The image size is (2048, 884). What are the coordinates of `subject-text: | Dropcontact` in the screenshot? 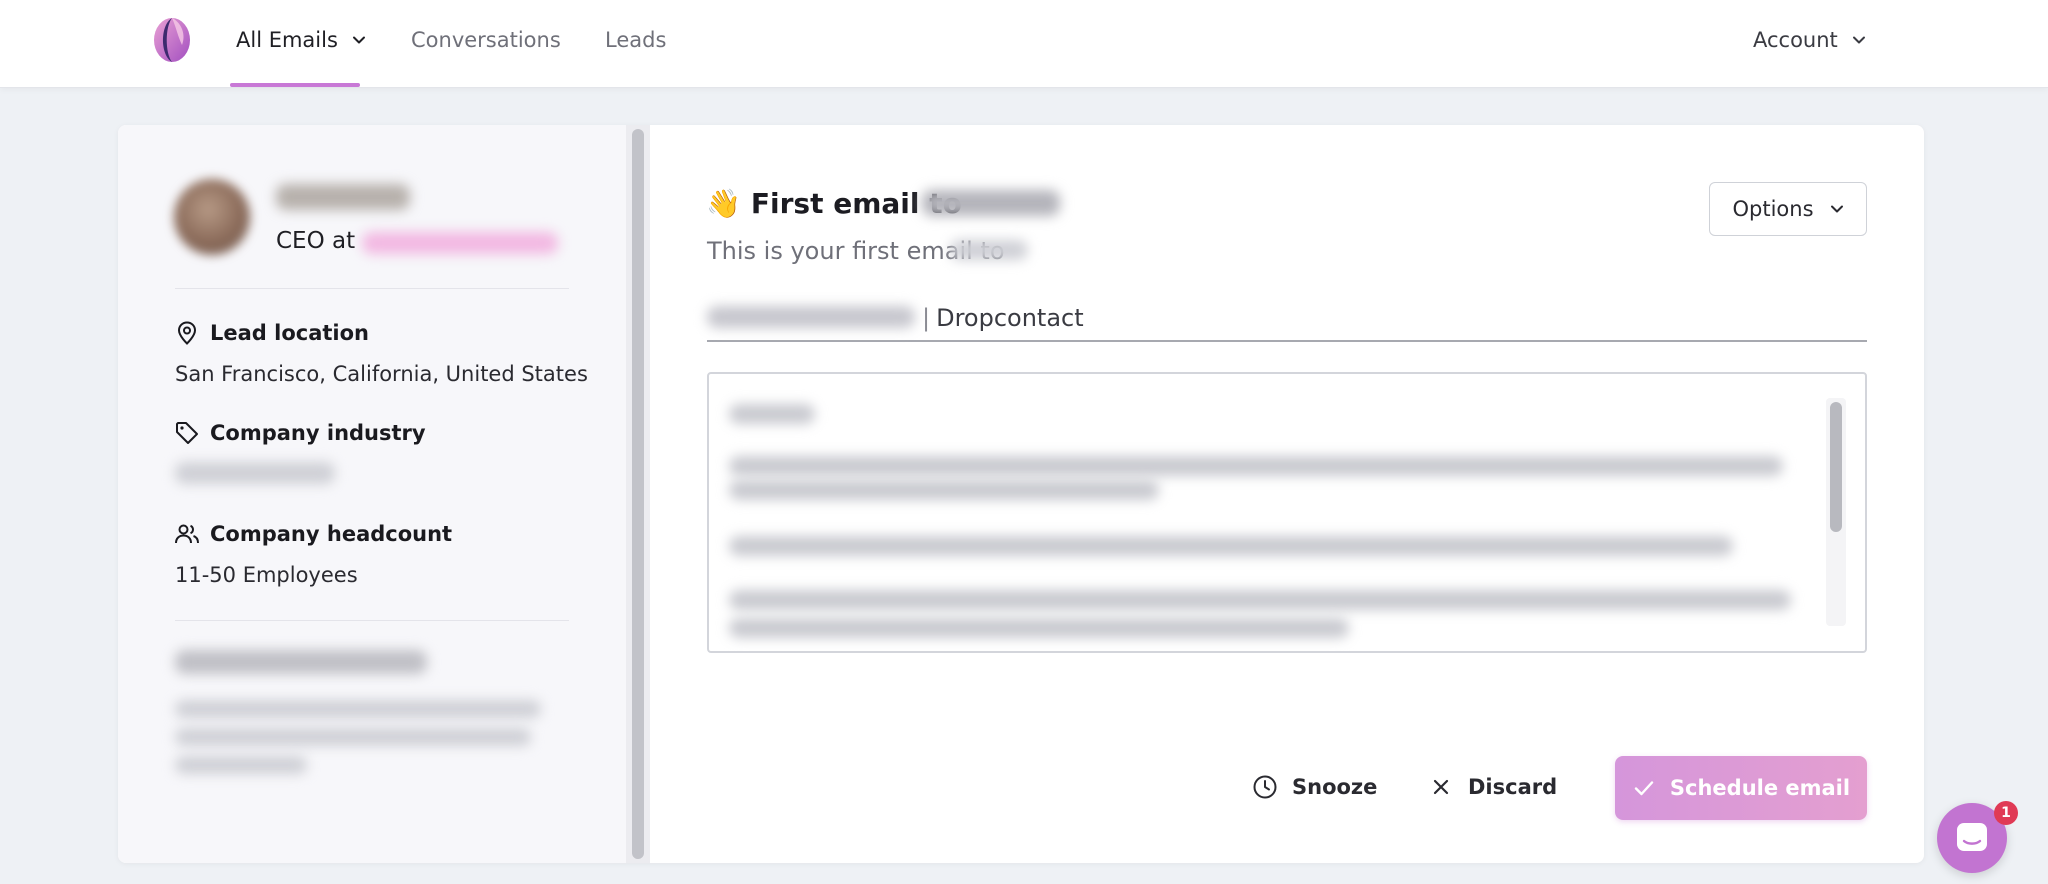 It's located at (1003, 318).